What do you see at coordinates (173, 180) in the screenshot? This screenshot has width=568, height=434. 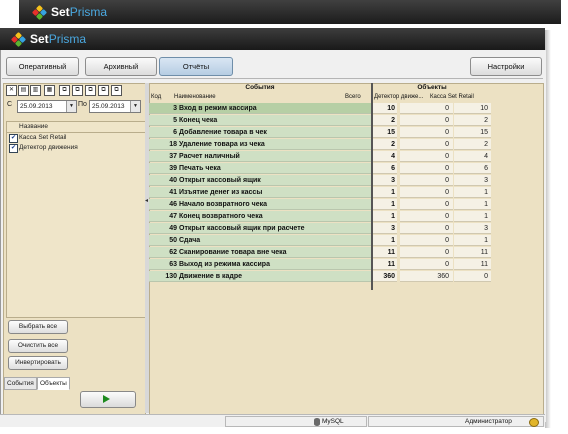 I see `cell-code: 40` at bounding box center [173, 180].